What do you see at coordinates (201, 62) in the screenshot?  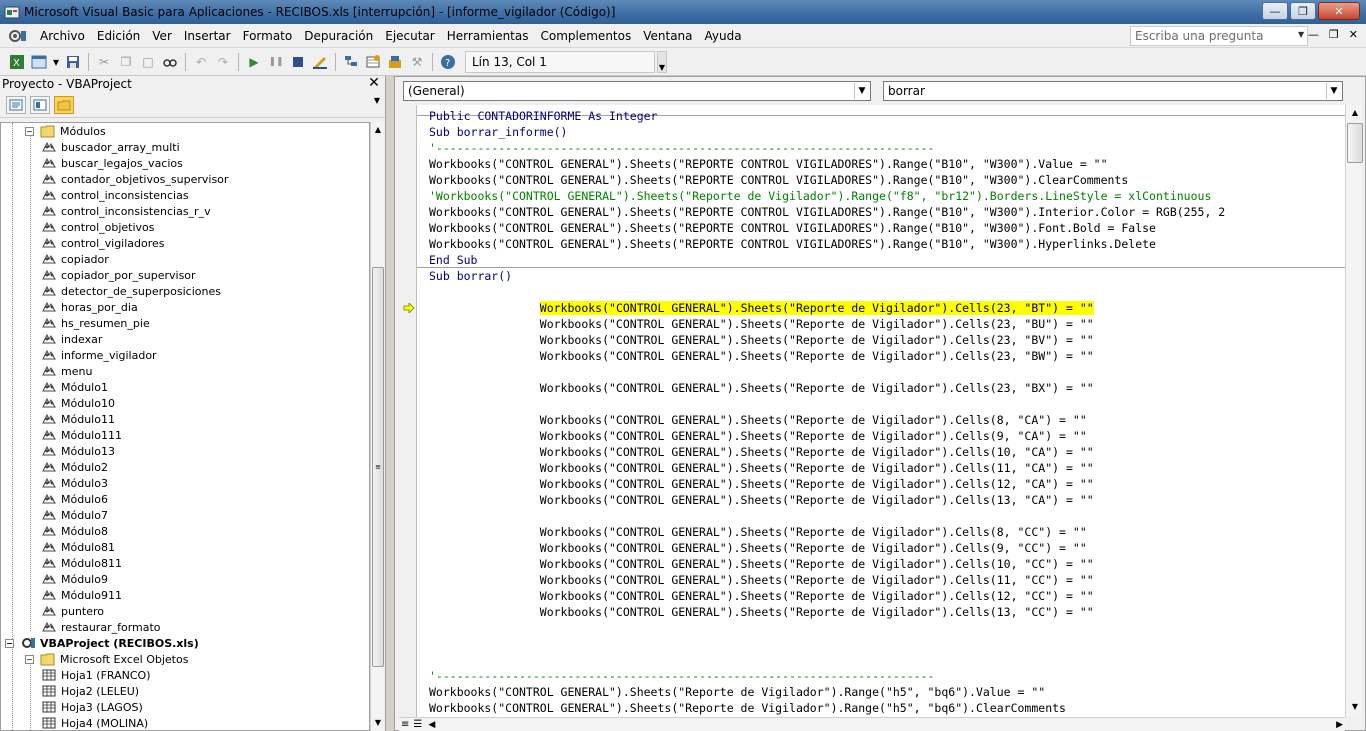 I see `undo-icon: ↶` at bounding box center [201, 62].